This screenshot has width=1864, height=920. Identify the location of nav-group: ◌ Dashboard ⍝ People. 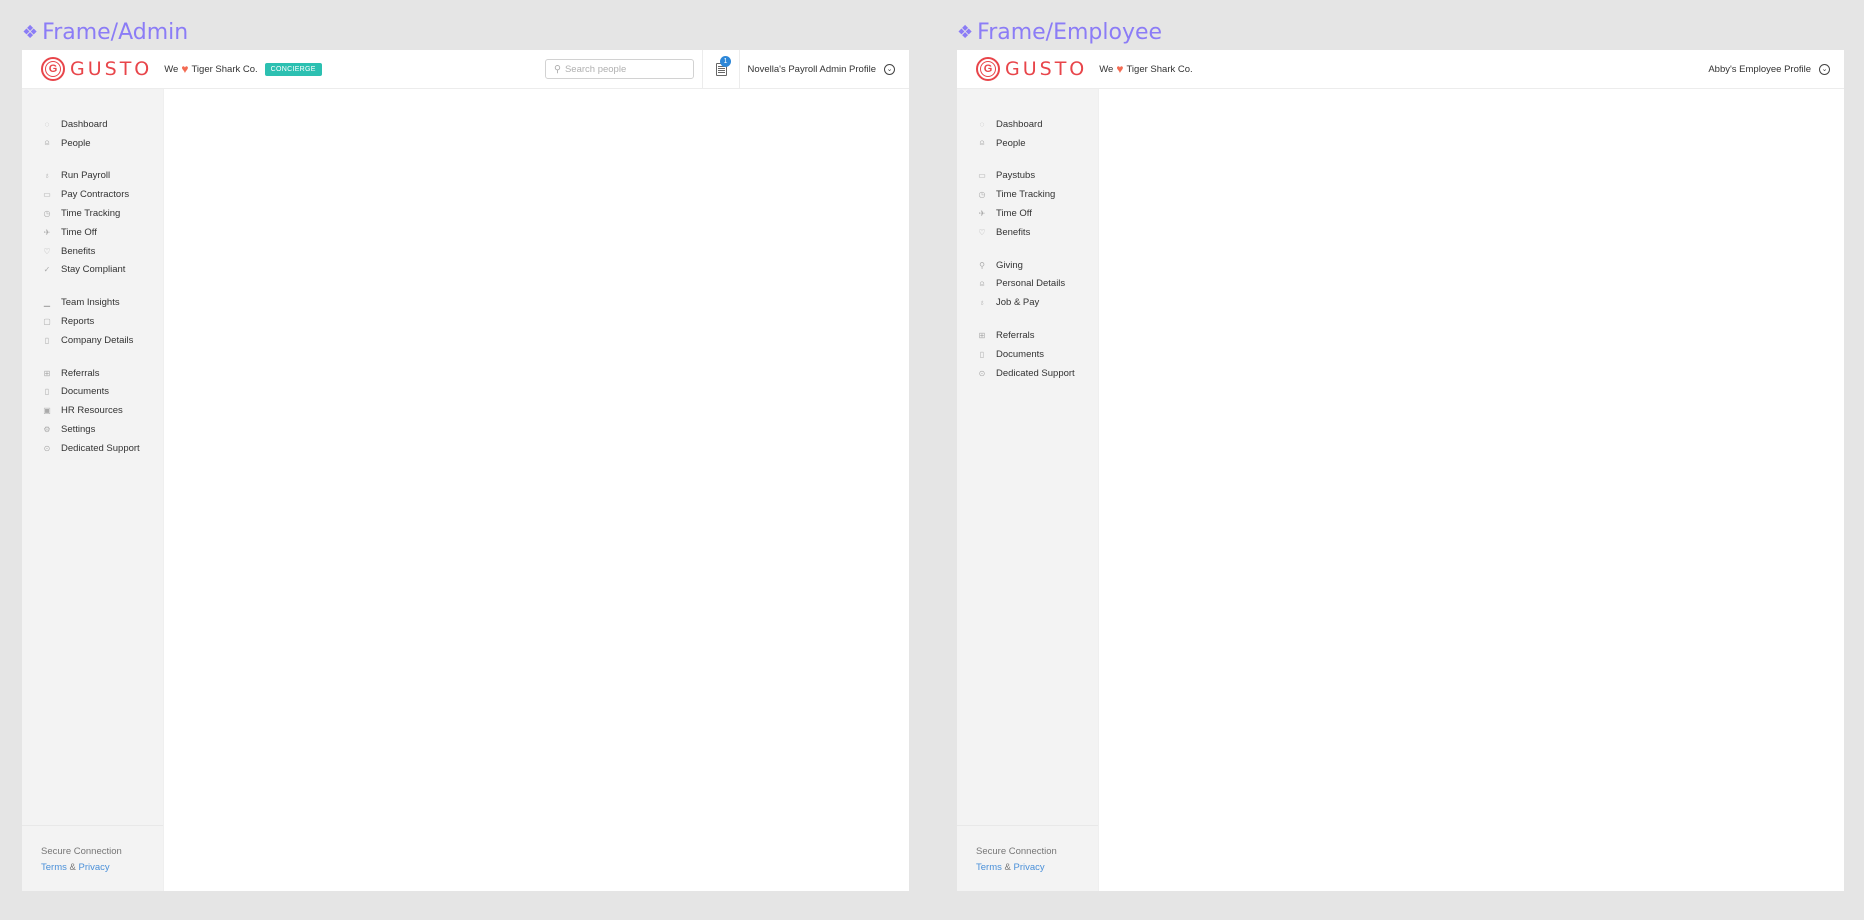
(1027, 134).